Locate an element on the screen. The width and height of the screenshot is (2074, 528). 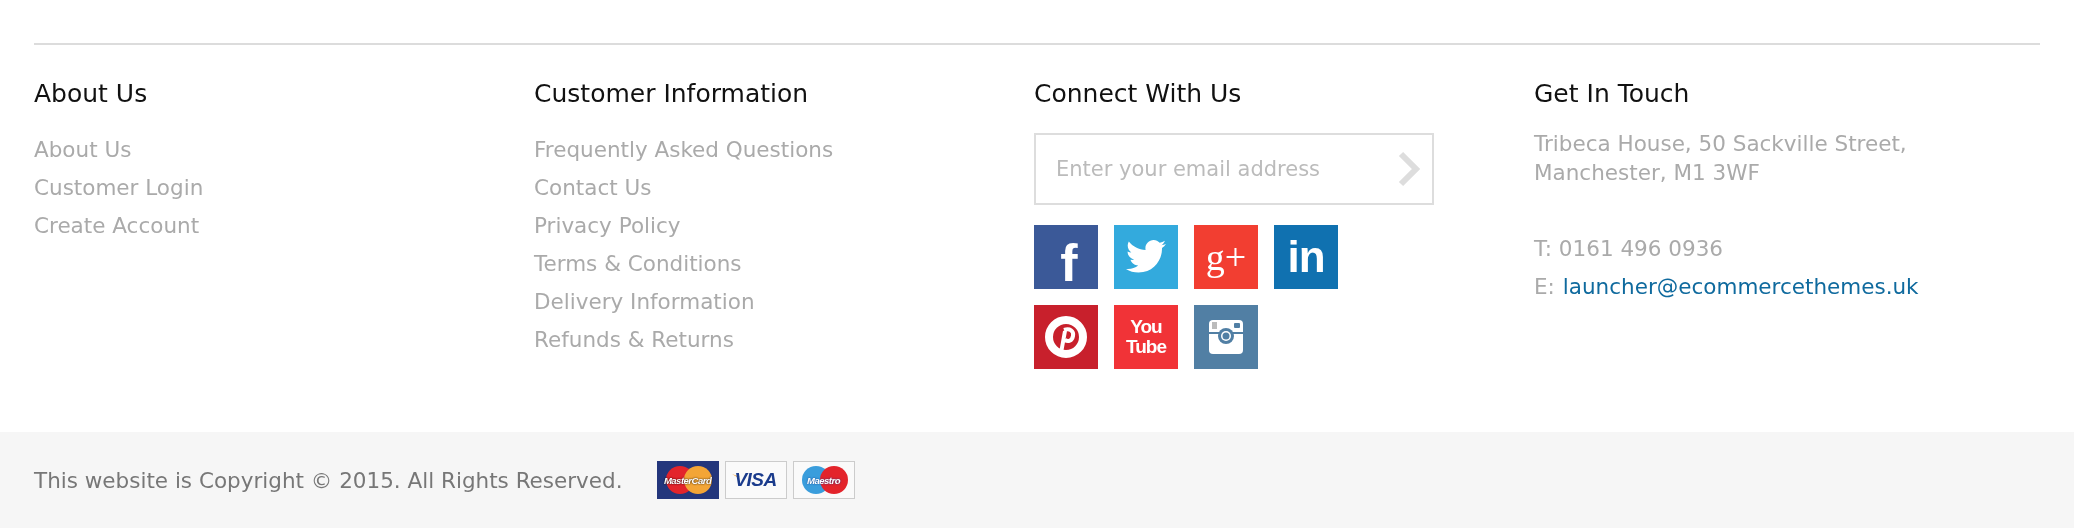
column-heading: Customer Information is located at coordinates (672, 94).